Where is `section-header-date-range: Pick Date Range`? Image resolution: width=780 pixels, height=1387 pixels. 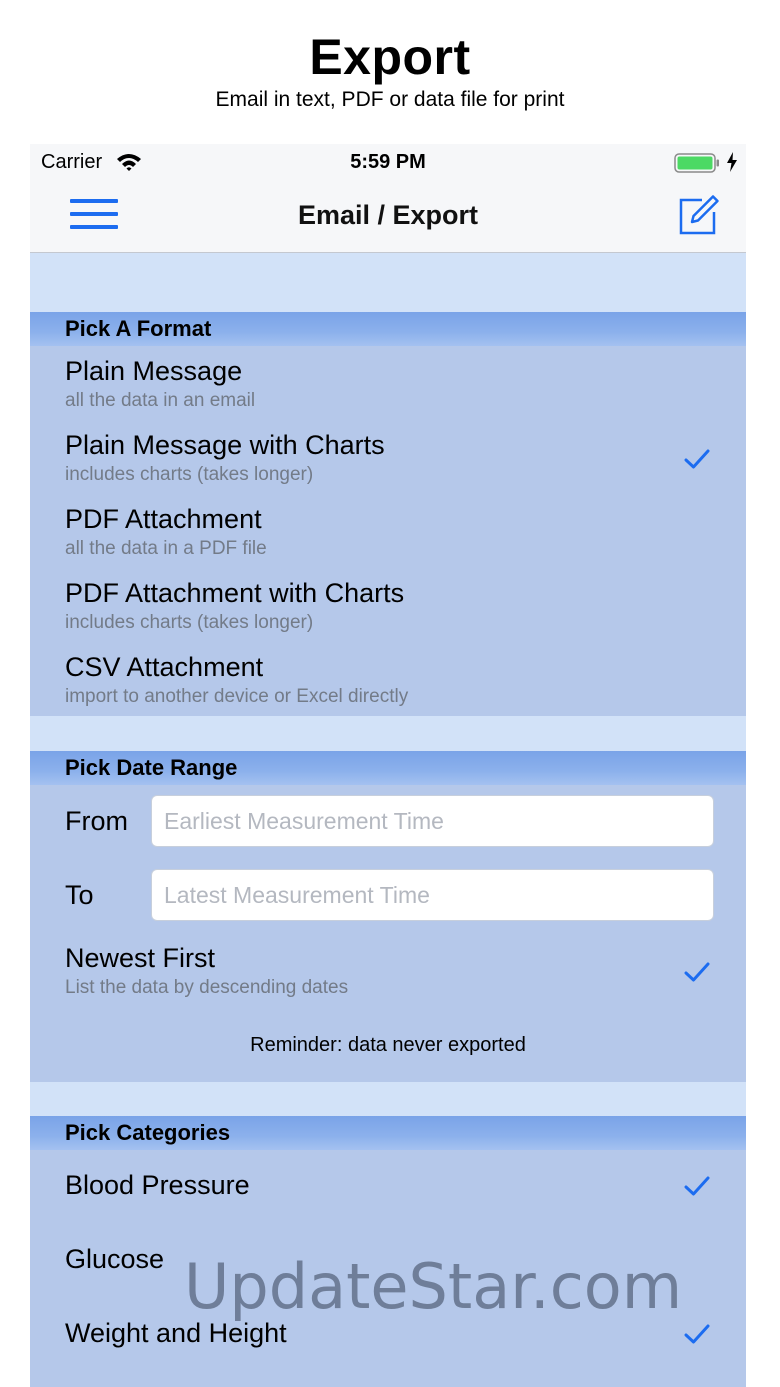 section-header-date-range: Pick Date Range is located at coordinates (388, 768).